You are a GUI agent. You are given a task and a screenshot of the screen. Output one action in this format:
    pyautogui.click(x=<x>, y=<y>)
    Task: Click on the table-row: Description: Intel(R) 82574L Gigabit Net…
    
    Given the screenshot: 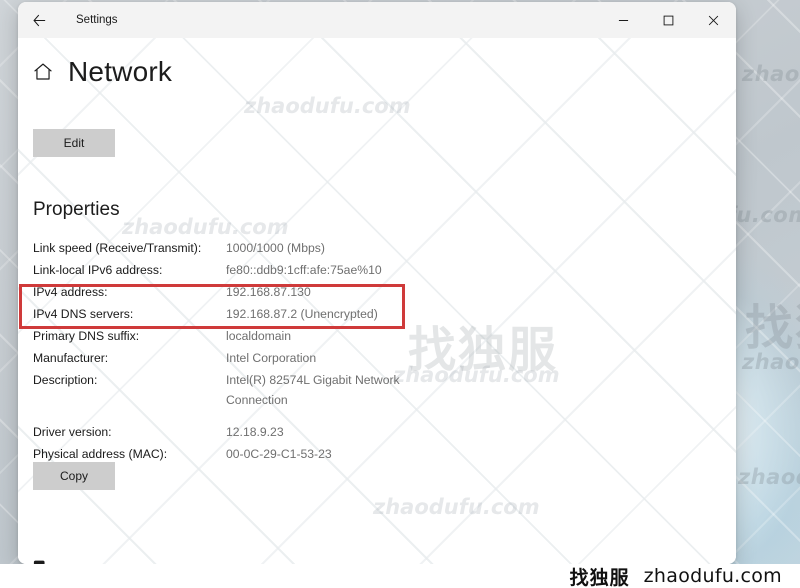 What is the action you would take?
    pyautogui.click(x=243, y=391)
    